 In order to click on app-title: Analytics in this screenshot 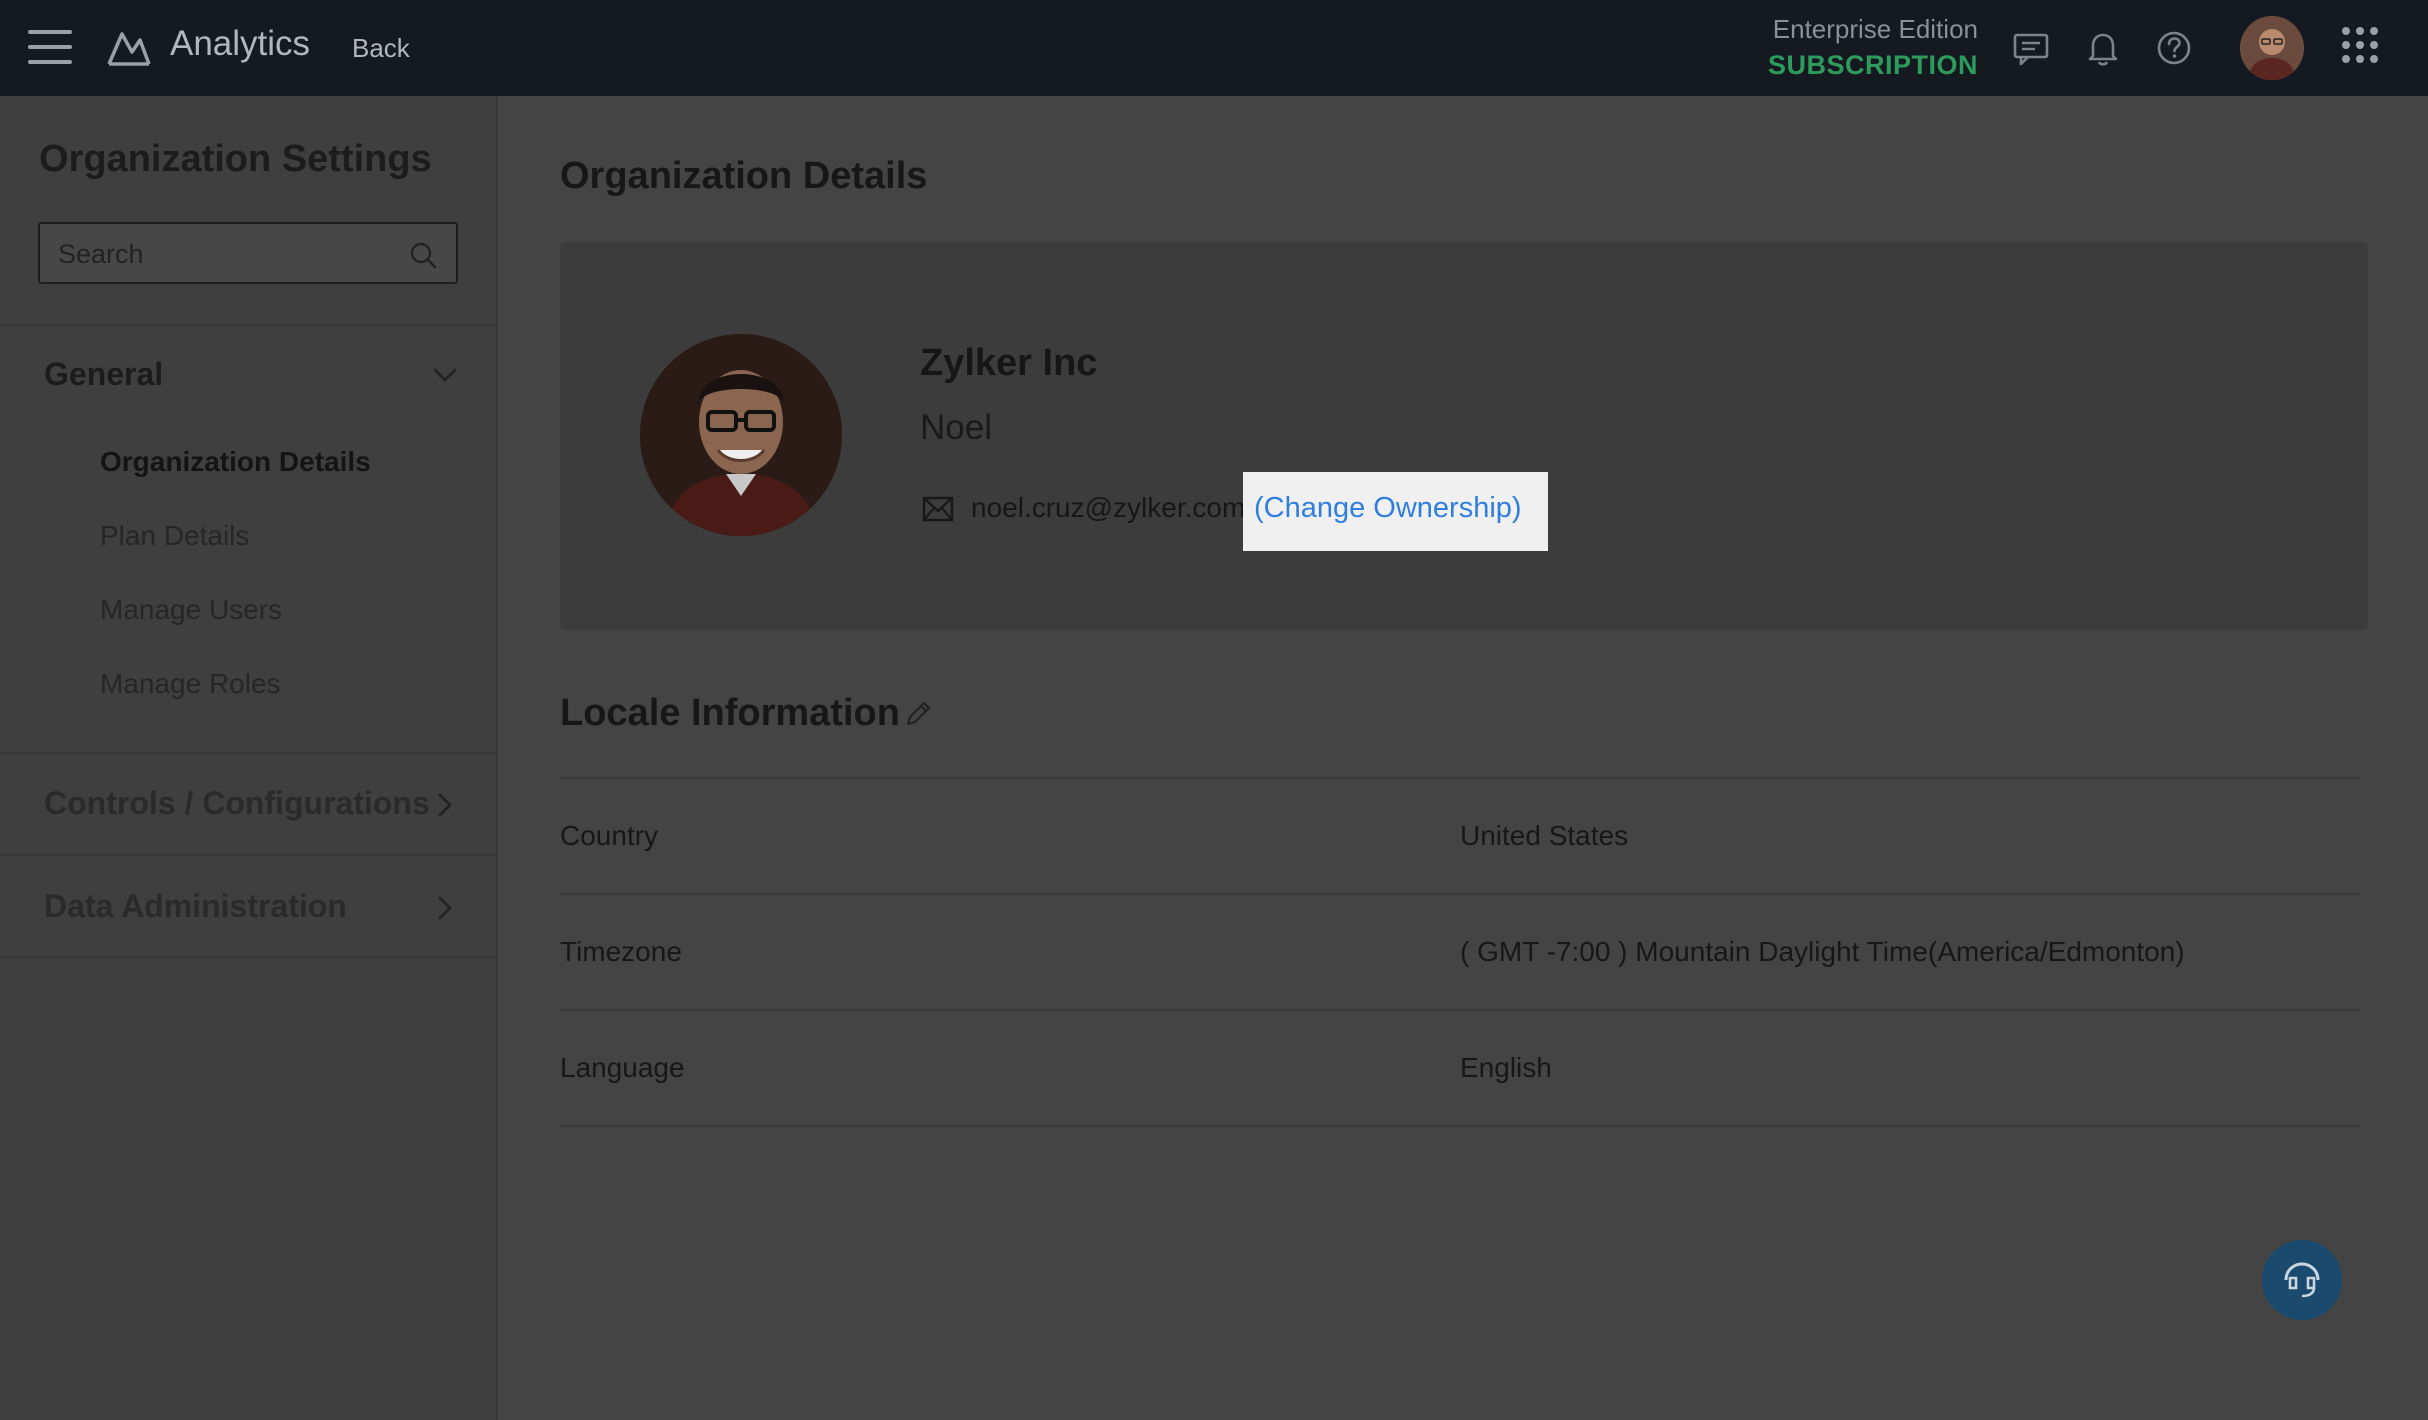, I will do `click(240, 43)`.